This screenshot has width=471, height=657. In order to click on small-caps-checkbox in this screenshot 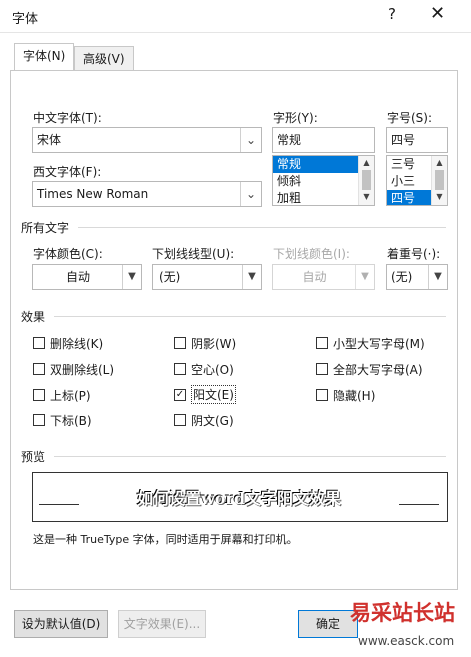, I will do `click(322, 343)`.